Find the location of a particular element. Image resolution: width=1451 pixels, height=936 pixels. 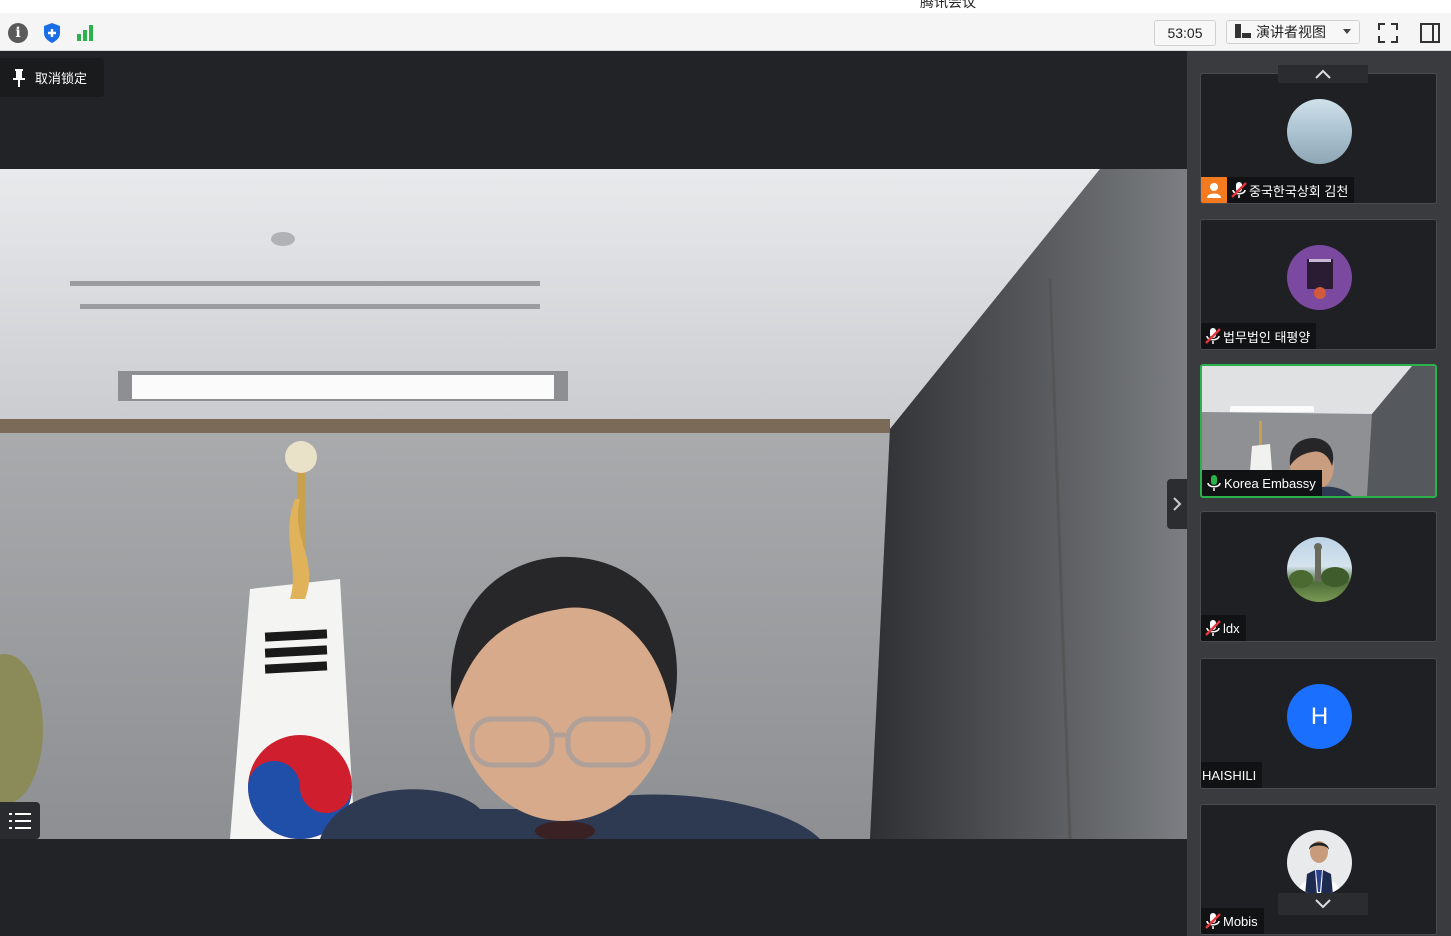

participant-nameplate: HAISHILI is located at coordinates (1232, 775).